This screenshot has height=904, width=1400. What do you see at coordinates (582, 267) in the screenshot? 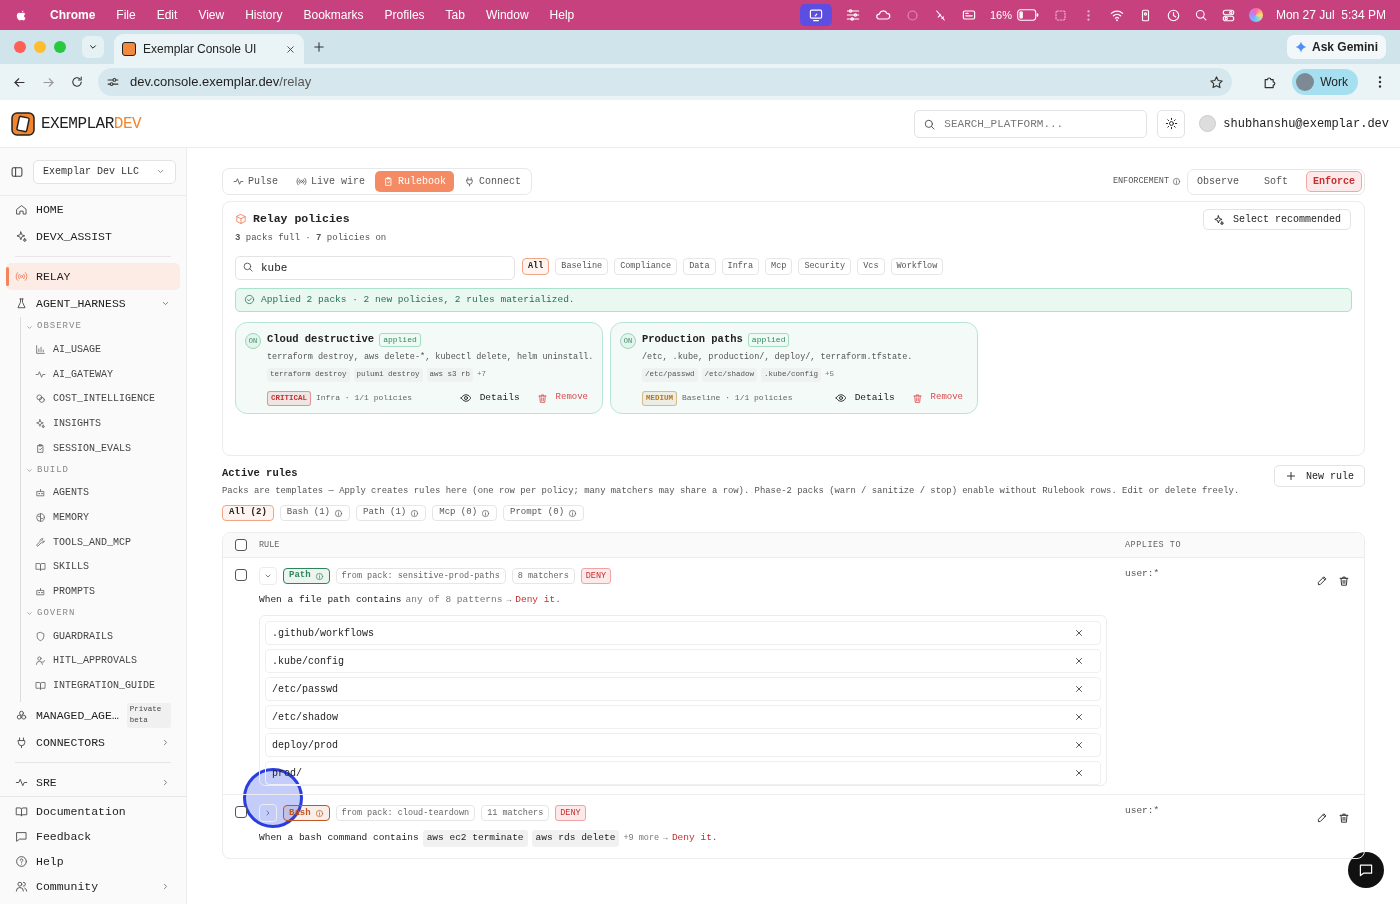
I see `filter-chip: Baseline` at bounding box center [582, 267].